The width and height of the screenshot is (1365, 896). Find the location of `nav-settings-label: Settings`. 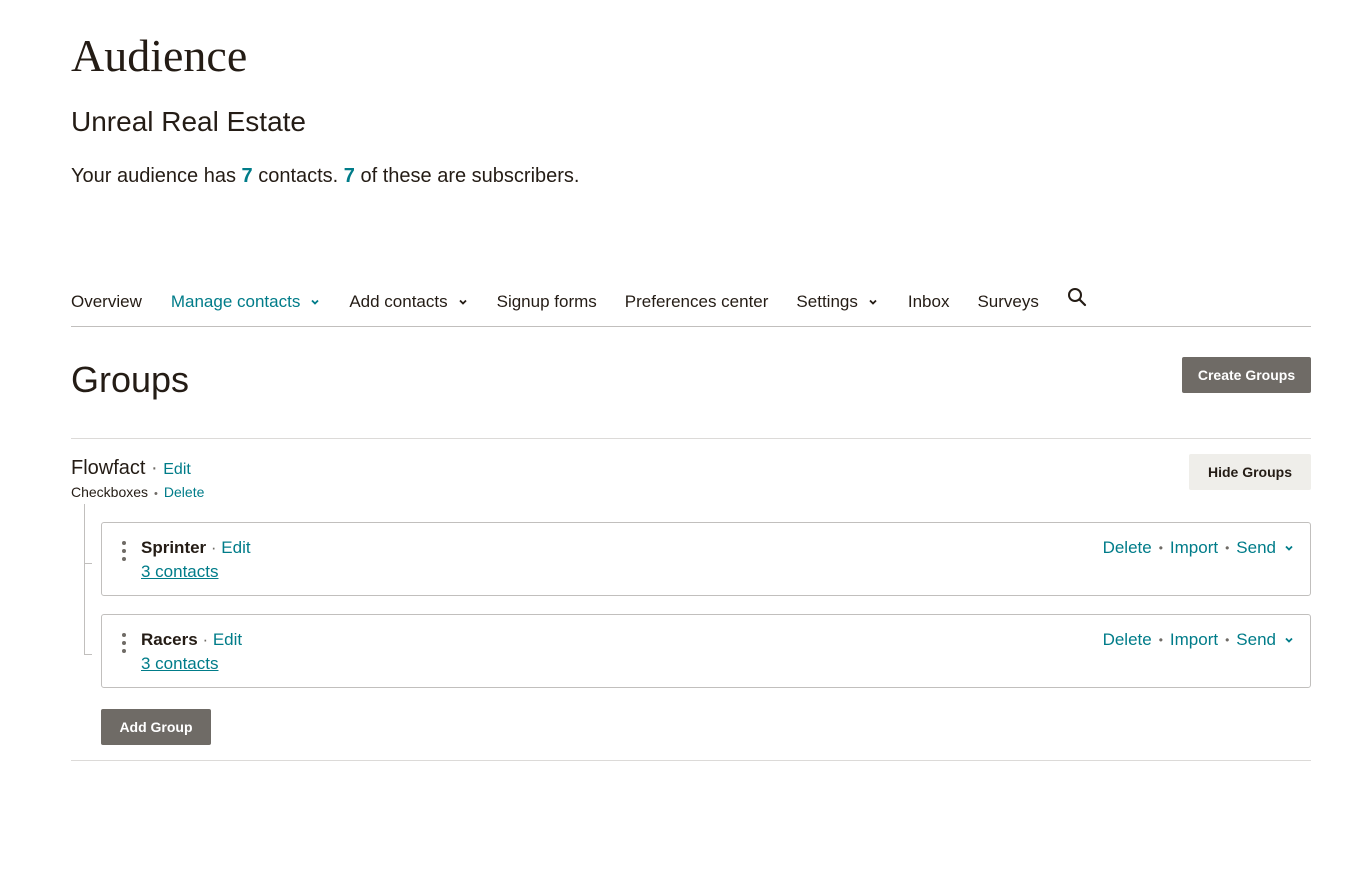

nav-settings-label: Settings is located at coordinates (827, 301).